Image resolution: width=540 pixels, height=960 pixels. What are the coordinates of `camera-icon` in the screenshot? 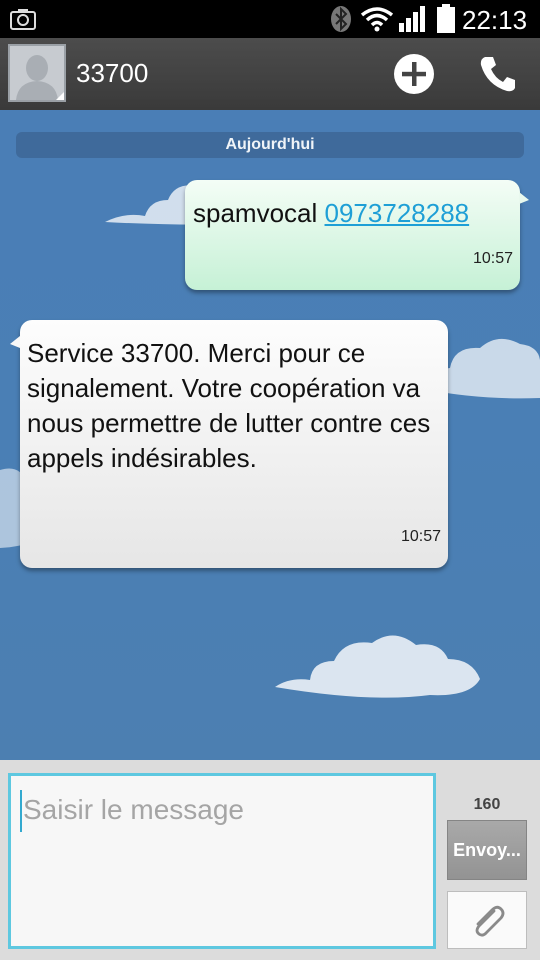 It's located at (23, 19).